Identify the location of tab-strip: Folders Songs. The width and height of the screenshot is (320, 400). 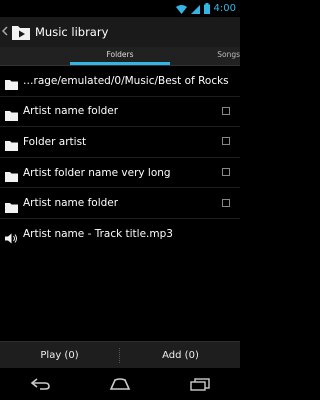
(120, 56).